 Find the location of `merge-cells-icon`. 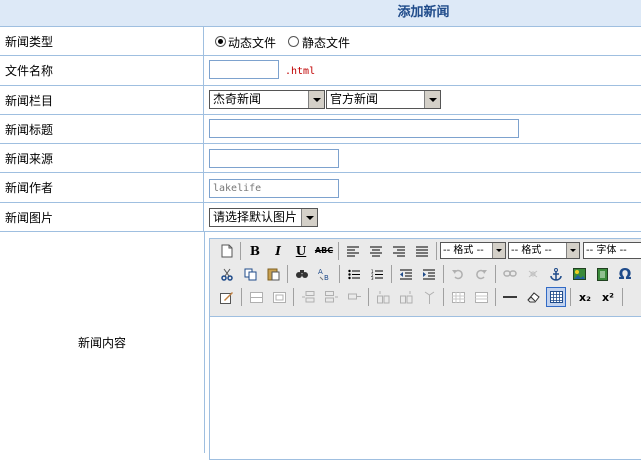

merge-cells-icon is located at coordinates (458, 297).